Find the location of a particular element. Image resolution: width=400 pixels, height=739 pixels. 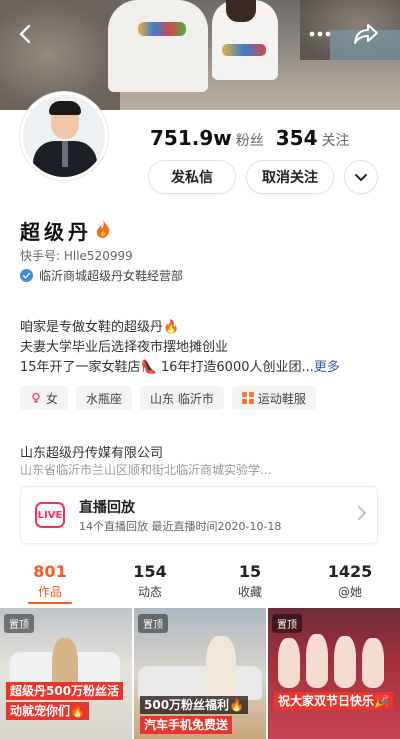

more-dots-icon is located at coordinates (320, 34).